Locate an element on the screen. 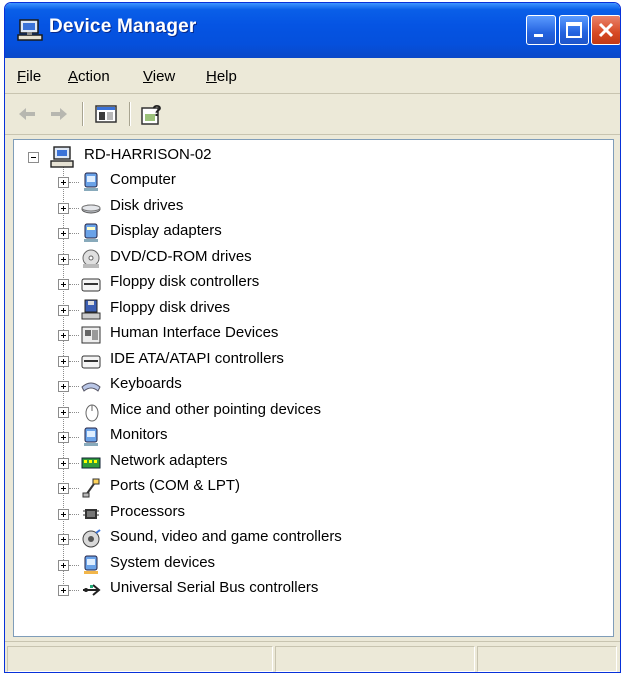 This screenshot has width=625, height=675. menu-help: Help is located at coordinates (221, 76).